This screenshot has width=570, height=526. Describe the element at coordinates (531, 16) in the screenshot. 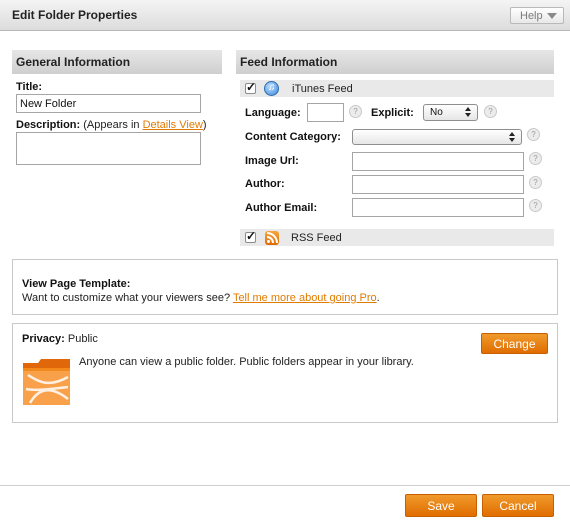

I see `help-label: Help` at that location.